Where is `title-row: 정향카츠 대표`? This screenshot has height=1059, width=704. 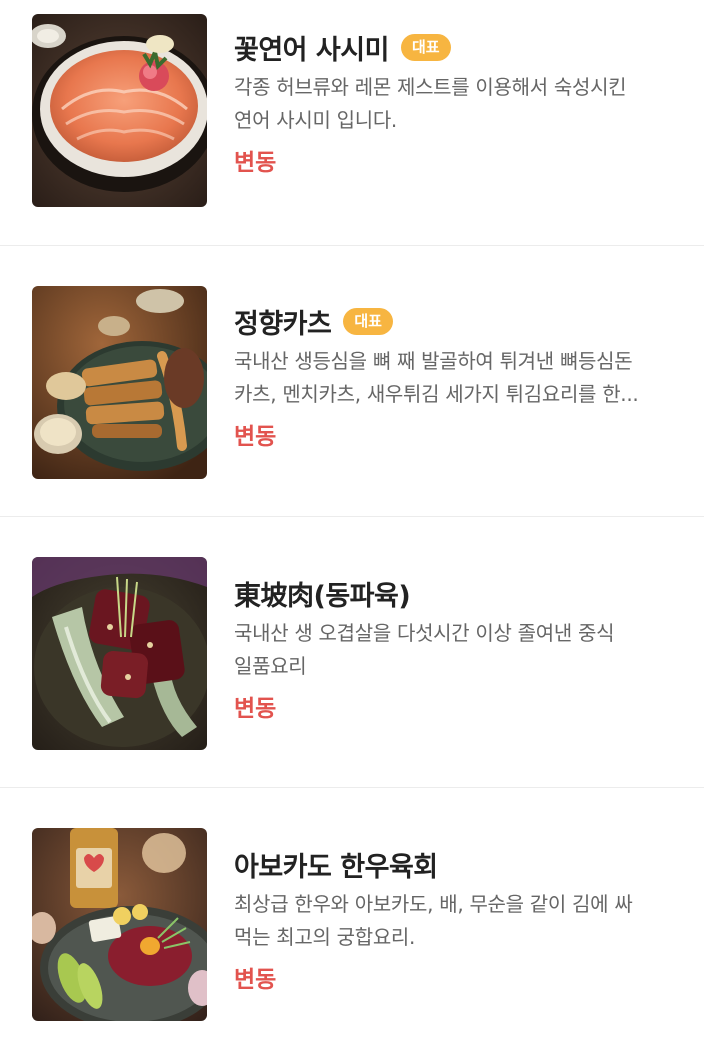 title-row: 정향카츠 대표 is located at coordinates (464, 321).